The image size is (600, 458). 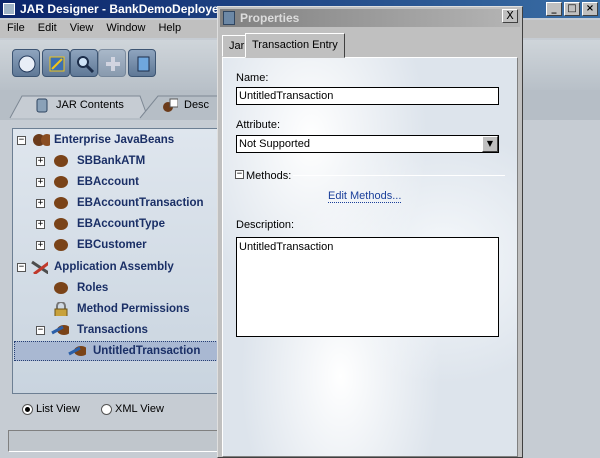 What do you see at coordinates (370, 18) in the screenshot?
I see `properties-title-bar: Properties` at bounding box center [370, 18].